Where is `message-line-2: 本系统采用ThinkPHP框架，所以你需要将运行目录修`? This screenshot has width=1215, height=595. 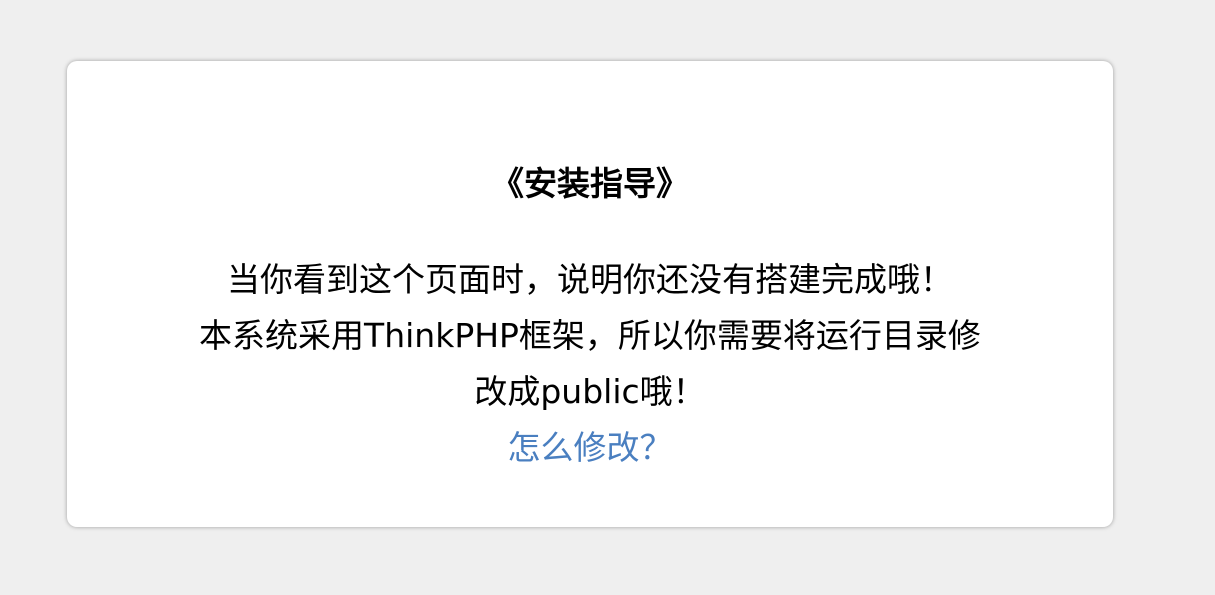
message-line-2: 本系统采用ThinkPHP框架，所以你需要将运行目录修 is located at coordinates (590, 335).